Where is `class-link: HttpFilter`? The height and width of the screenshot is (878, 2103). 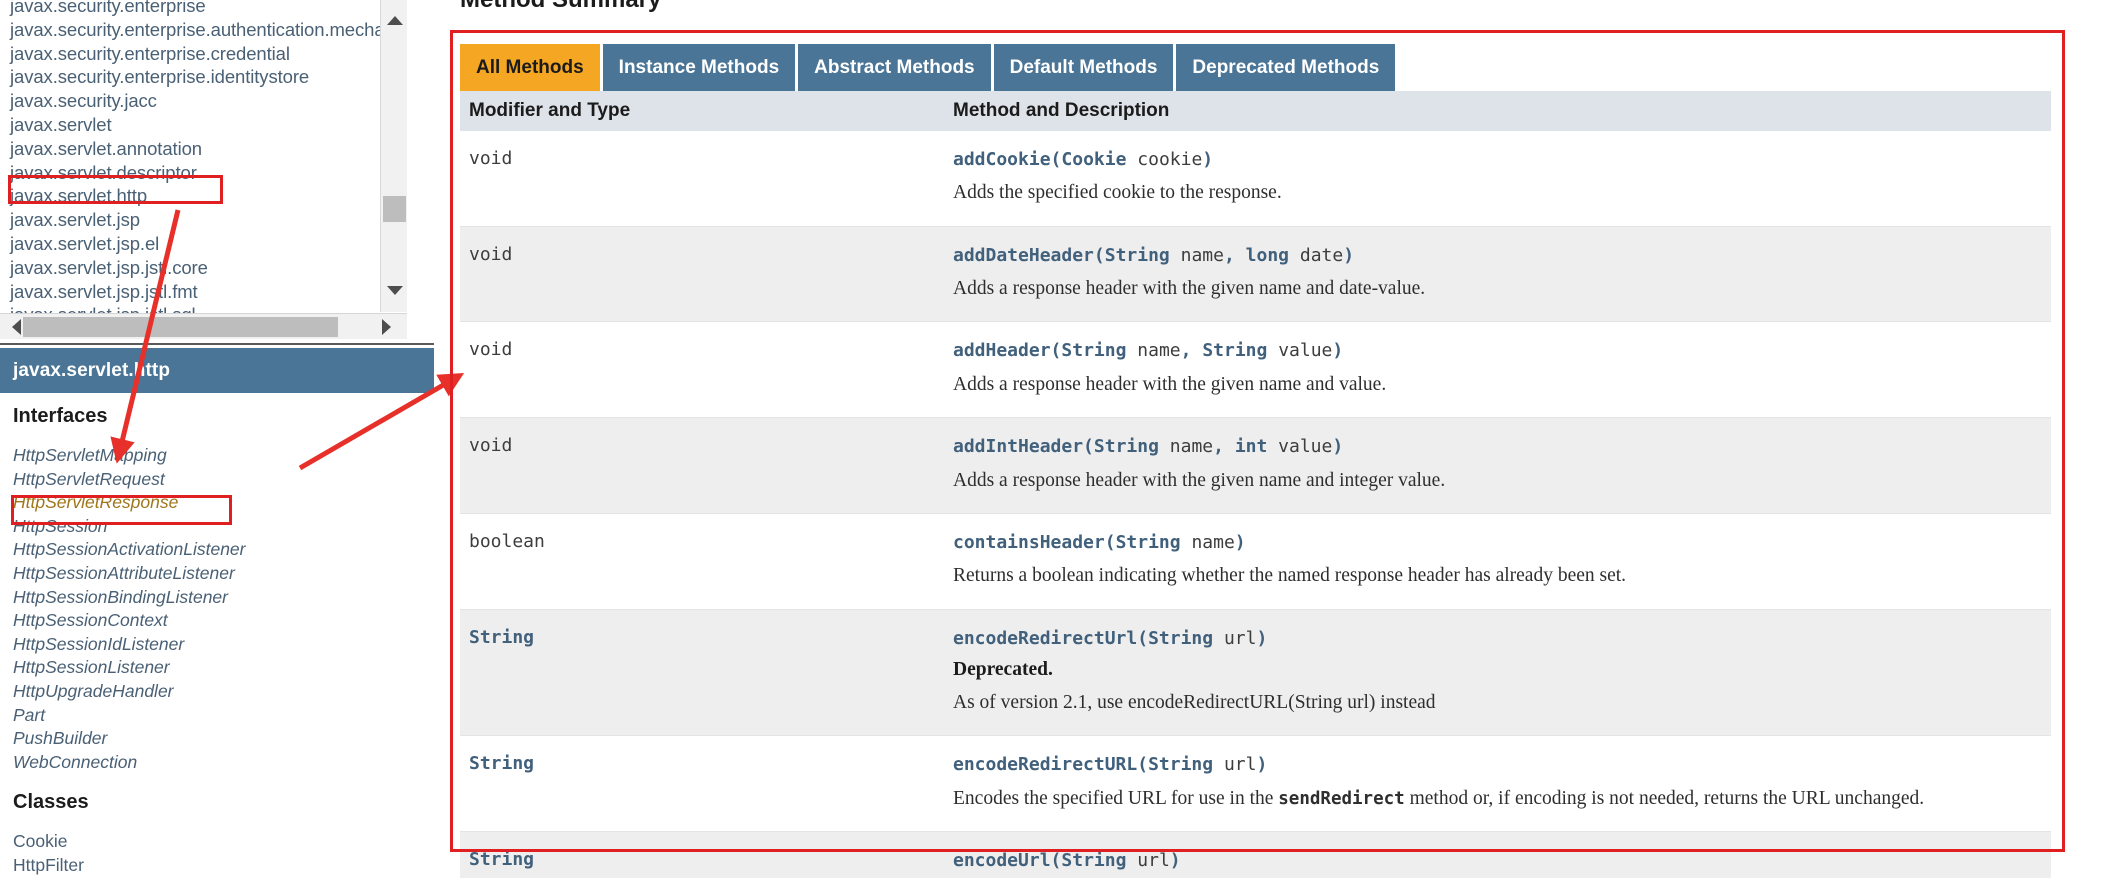 class-link: HttpFilter is located at coordinates (224, 866).